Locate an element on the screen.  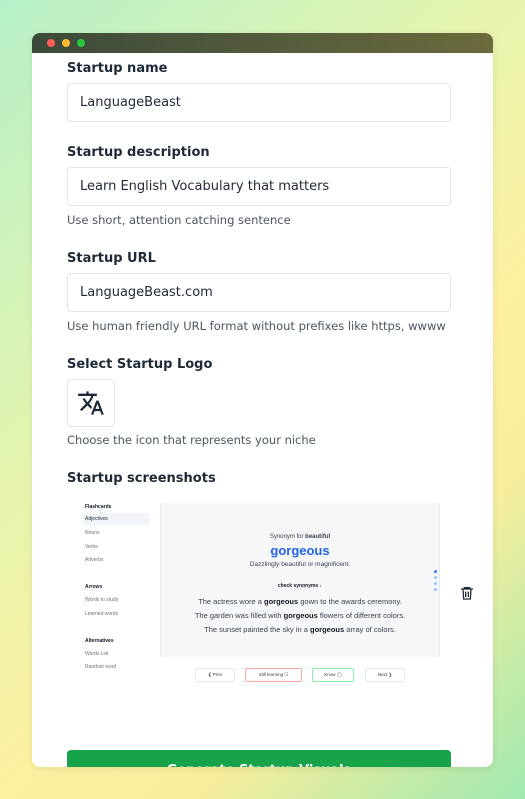
preview-sidebar-heading: Flashcards is located at coordinates (98, 507).